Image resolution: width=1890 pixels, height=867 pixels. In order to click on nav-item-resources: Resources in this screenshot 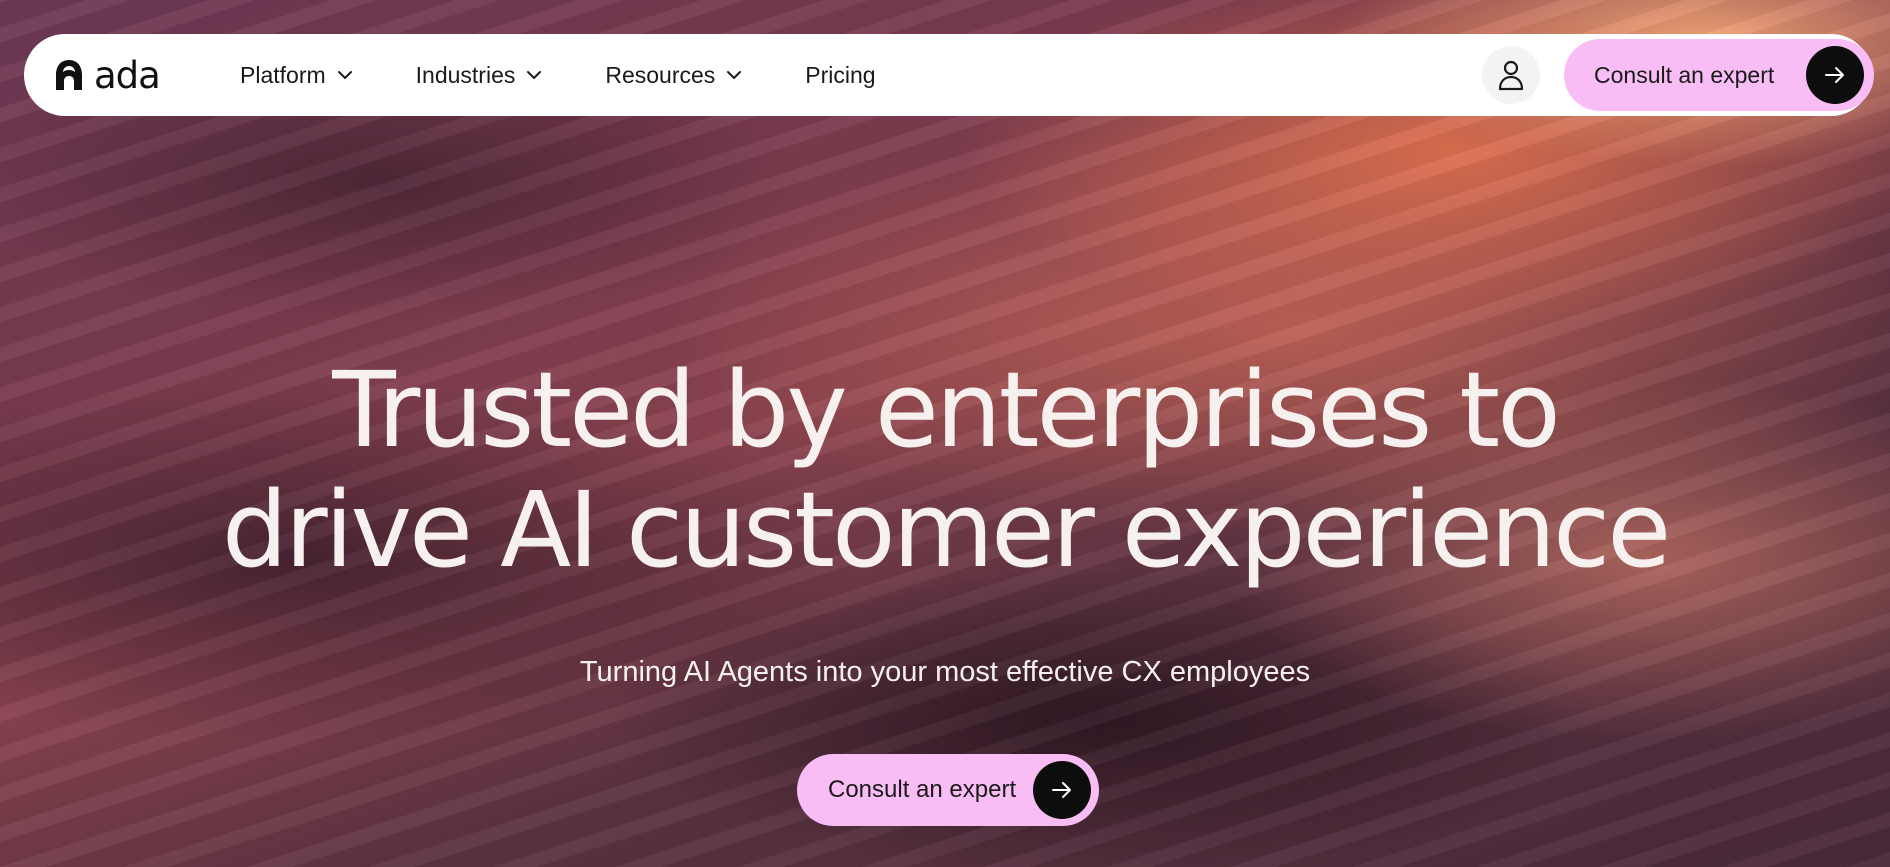, I will do `click(674, 75)`.